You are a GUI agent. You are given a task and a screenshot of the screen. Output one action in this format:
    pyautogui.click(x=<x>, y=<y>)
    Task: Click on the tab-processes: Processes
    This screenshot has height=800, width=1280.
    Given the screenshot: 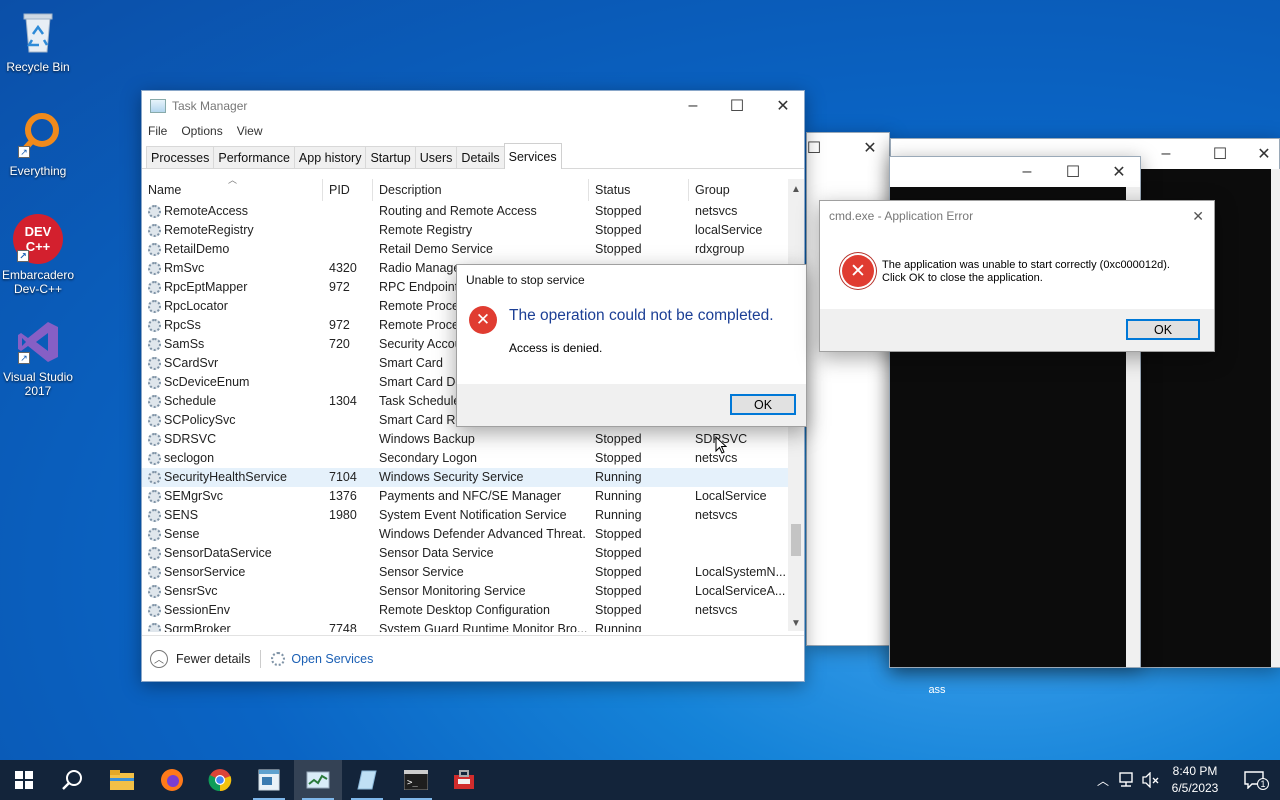 What is the action you would take?
    pyautogui.click(x=180, y=157)
    